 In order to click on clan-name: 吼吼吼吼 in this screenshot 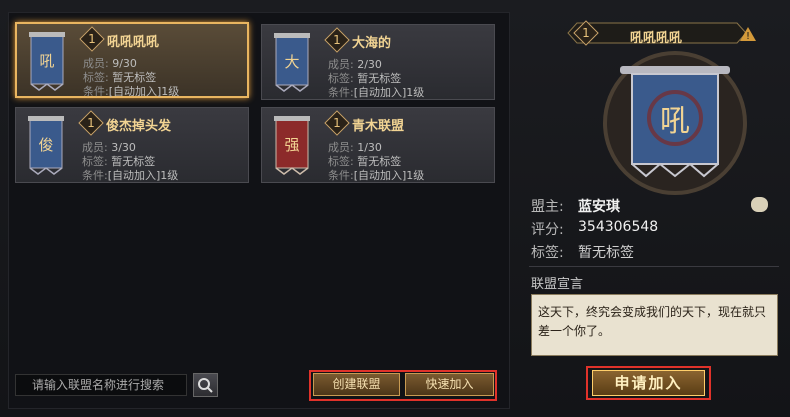, I will do `click(133, 42)`.